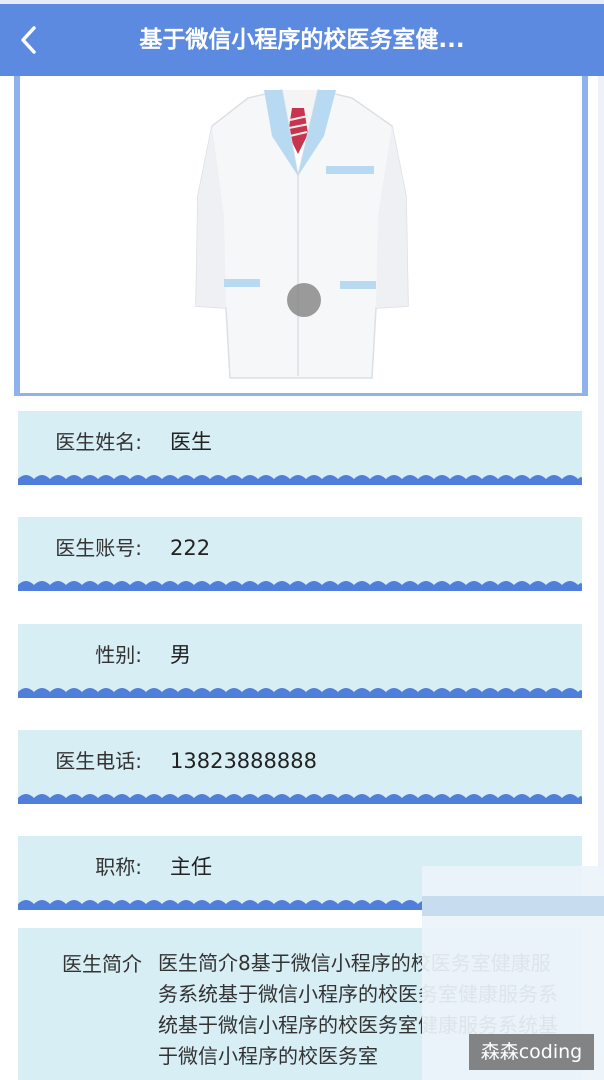  What do you see at coordinates (191, 867) in the screenshot?
I see `field-value: 主任` at bounding box center [191, 867].